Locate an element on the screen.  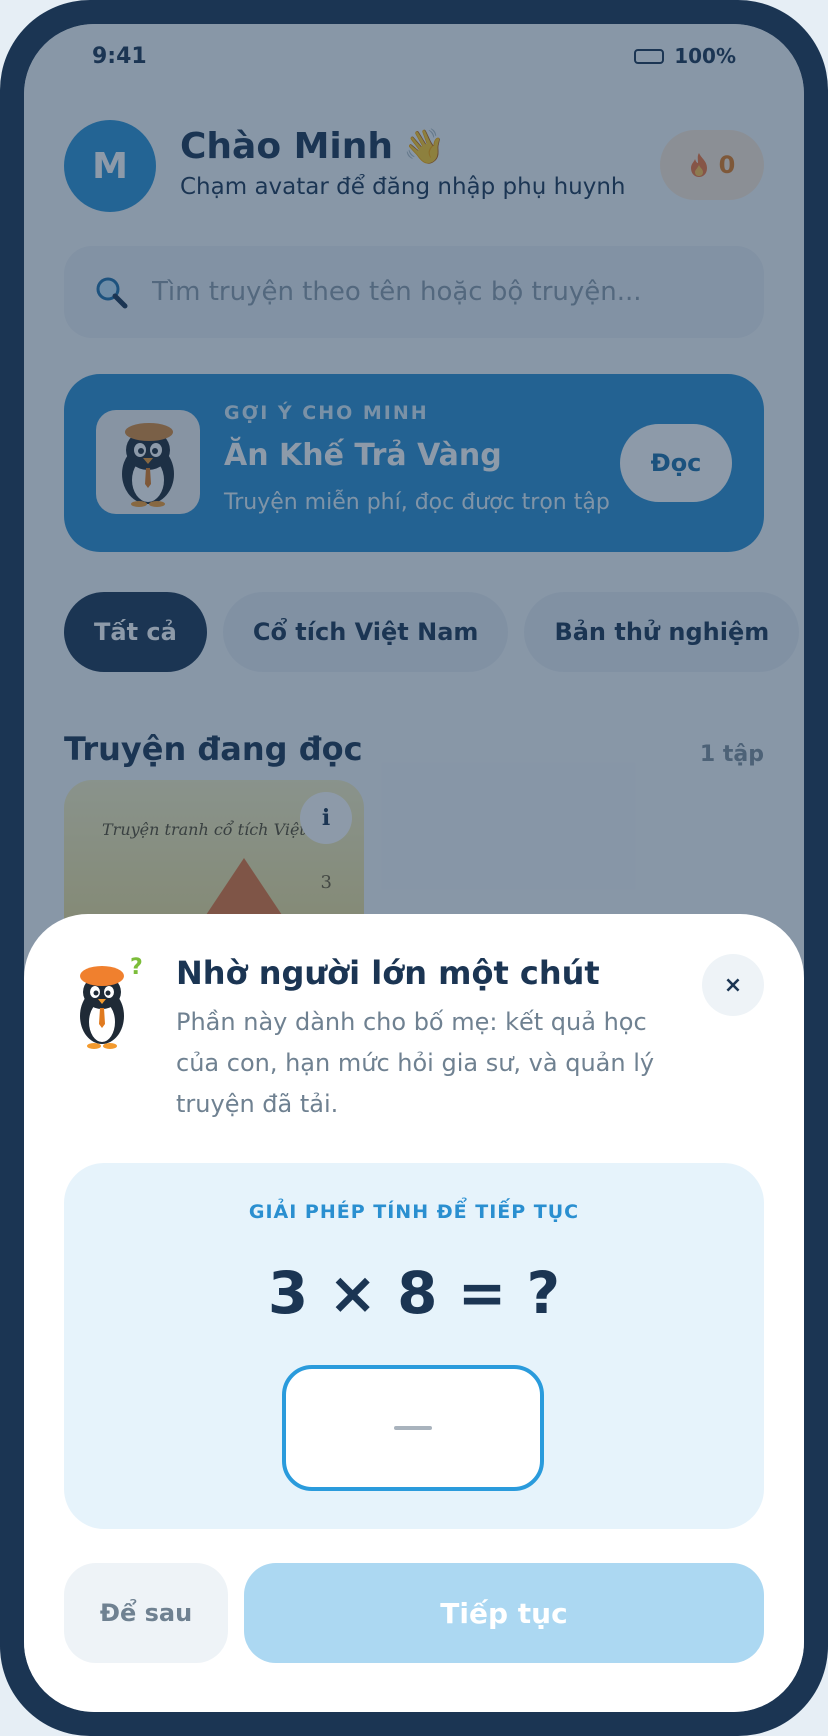
sheet-title: Nhờ người lớn một chút is located at coordinates (388, 973).